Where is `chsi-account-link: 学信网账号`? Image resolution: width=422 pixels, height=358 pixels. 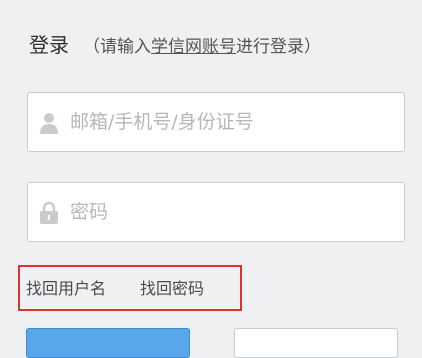
chsi-account-link: 学信网账号 is located at coordinates (193, 47).